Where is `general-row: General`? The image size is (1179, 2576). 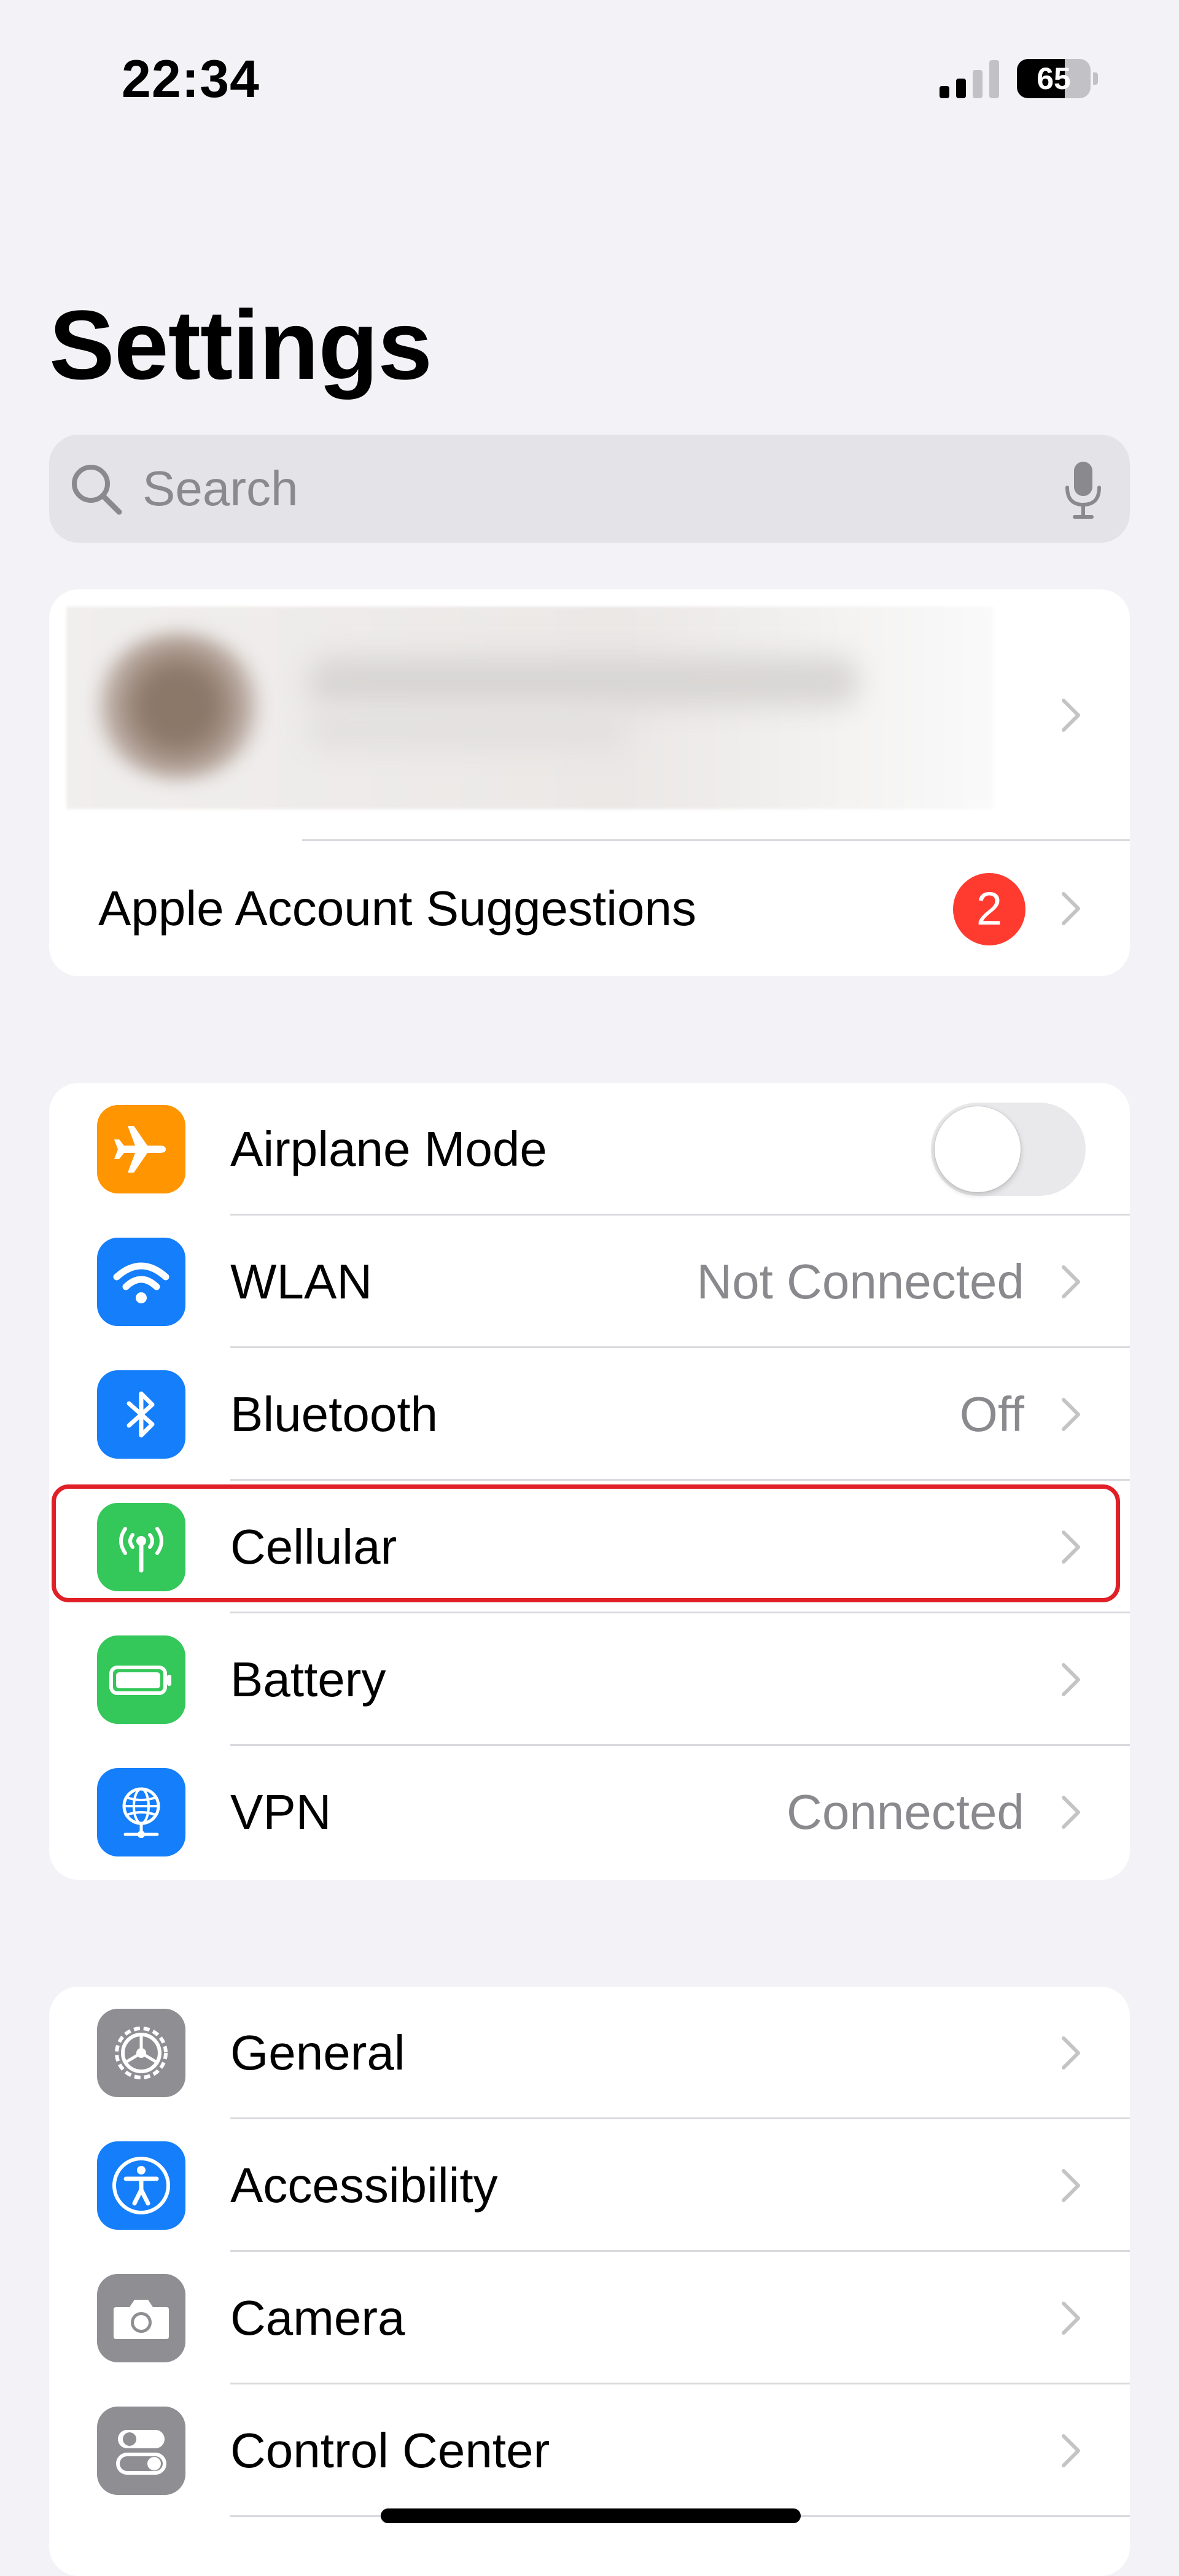
general-row: General is located at coordinates (589, 2053).